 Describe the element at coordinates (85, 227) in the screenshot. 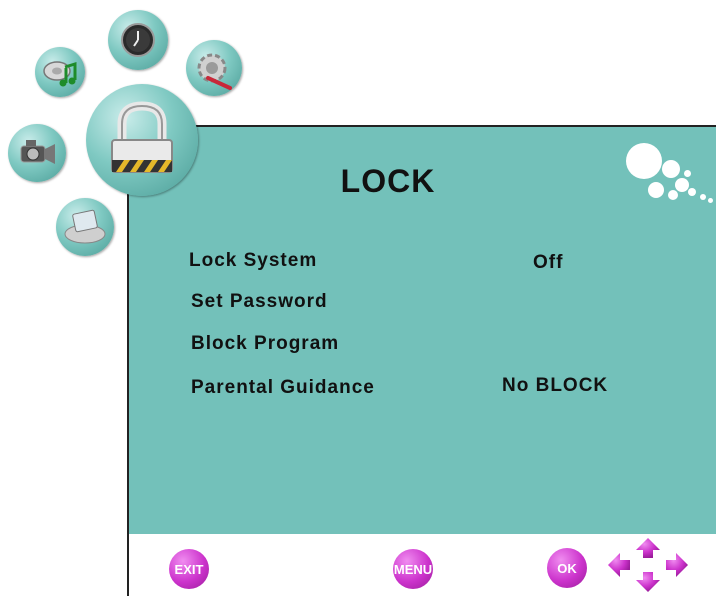

I see `computer-icon` at that location.